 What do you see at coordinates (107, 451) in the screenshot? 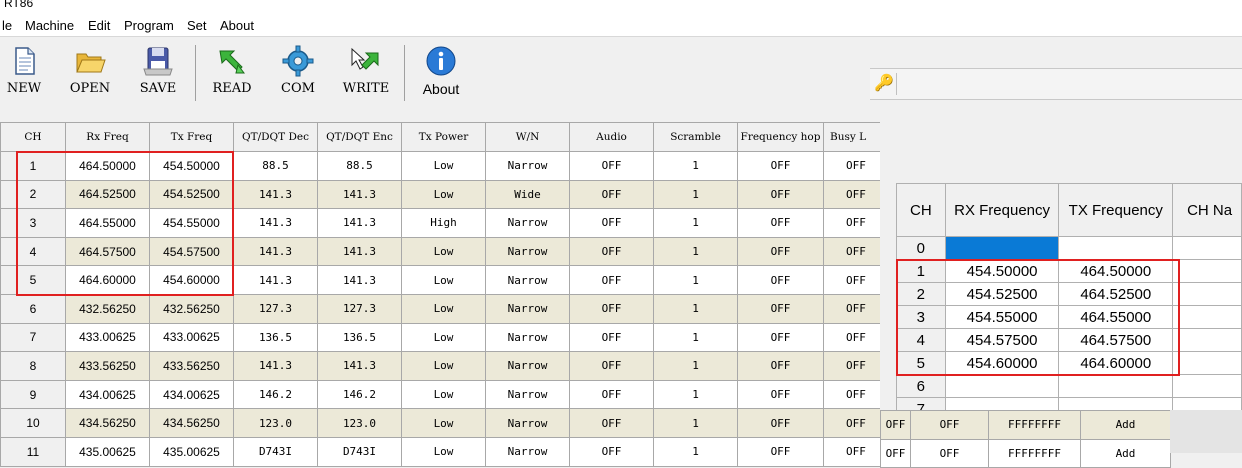
I see `table-cell: 435.00625` at bounding box center [107, 451].